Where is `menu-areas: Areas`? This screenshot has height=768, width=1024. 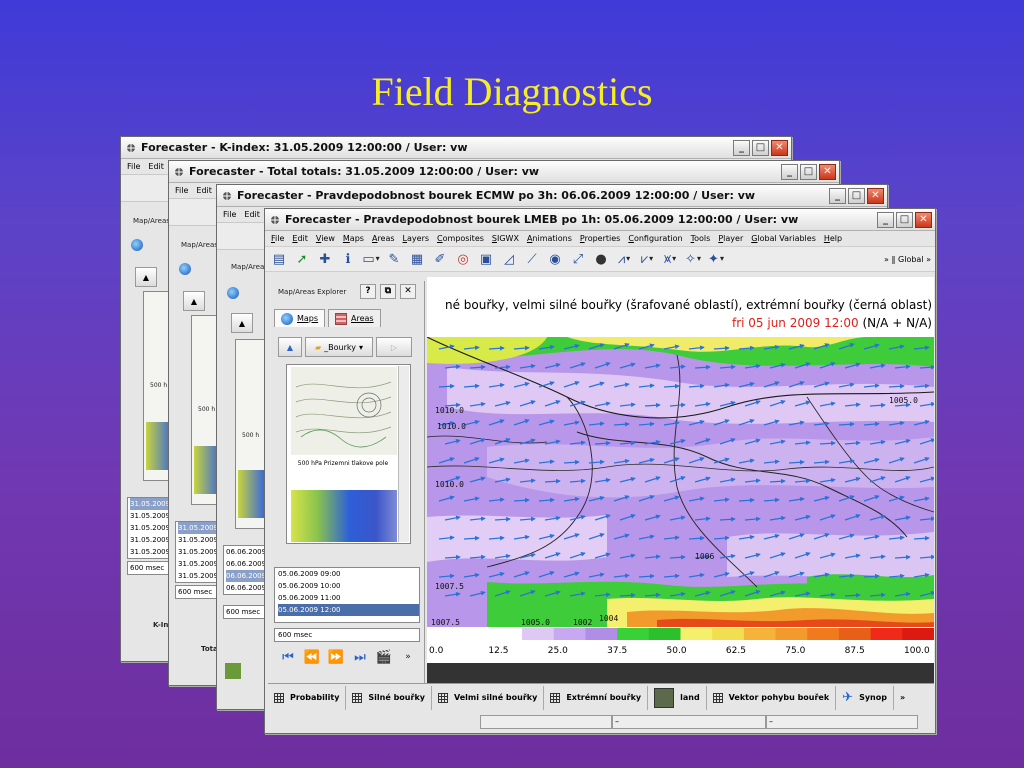
menu-areas: Areas is located at coordinates (383, 238).